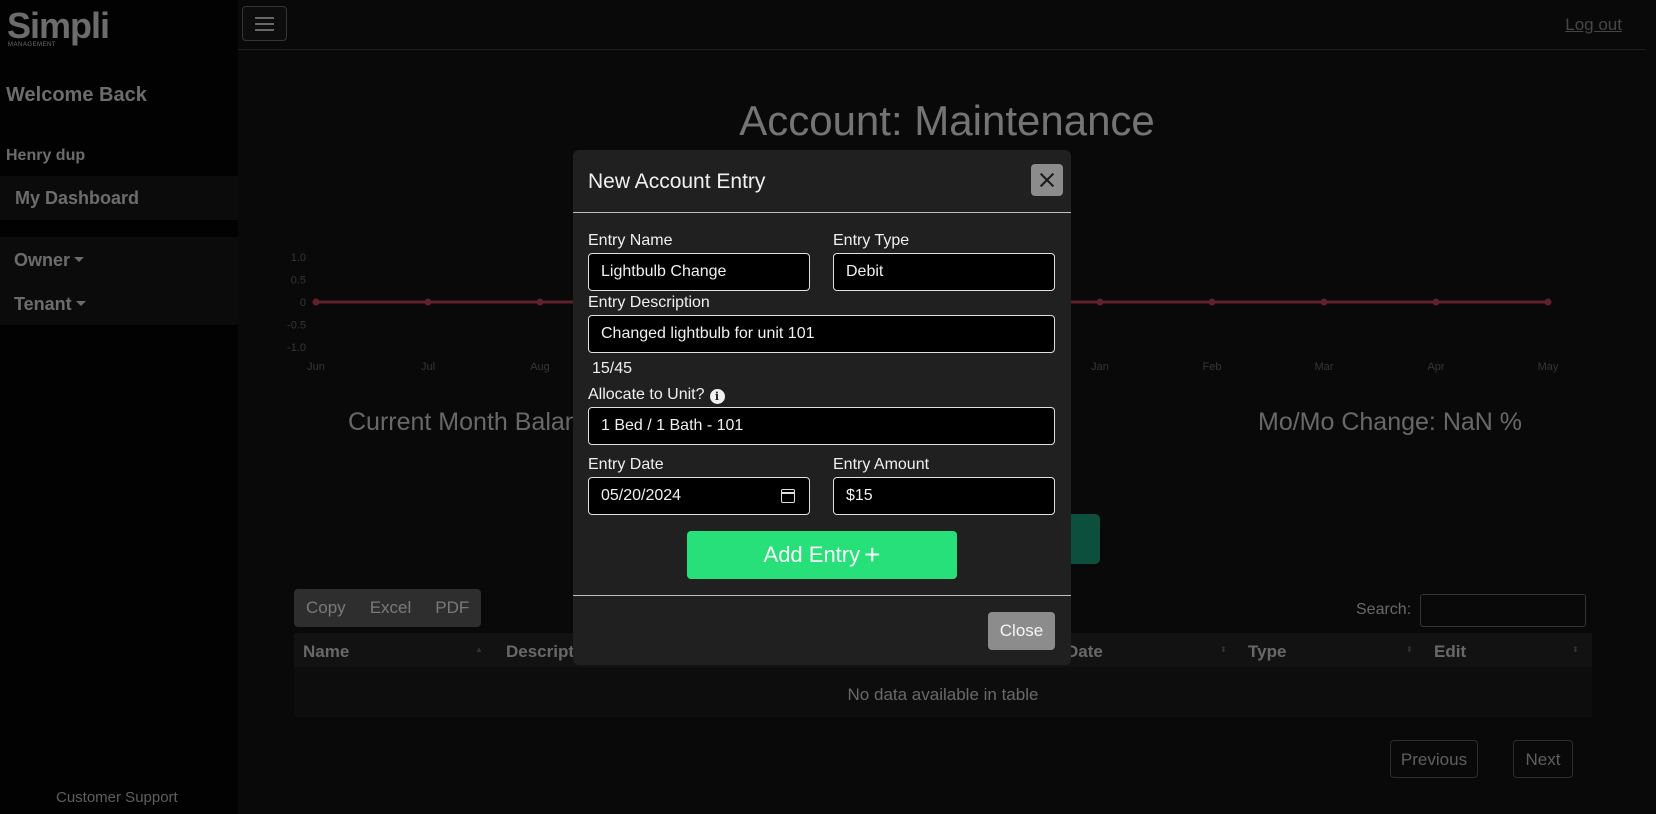 This screenshot has width=1656, height=814. What do you see at coordinates (630, 240) in the screenshot?
I see `entry-name-label: Entry Name` at bounding box center [630, 240].